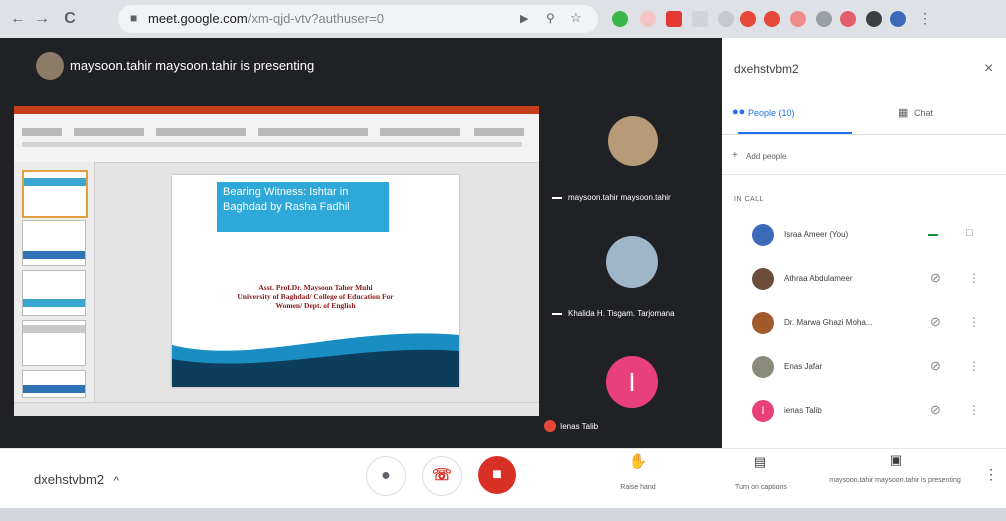  What do you see at coordinates (42, 19) in the screenshot?
I see `forward-icon: →` at bounding box center [42, 19].